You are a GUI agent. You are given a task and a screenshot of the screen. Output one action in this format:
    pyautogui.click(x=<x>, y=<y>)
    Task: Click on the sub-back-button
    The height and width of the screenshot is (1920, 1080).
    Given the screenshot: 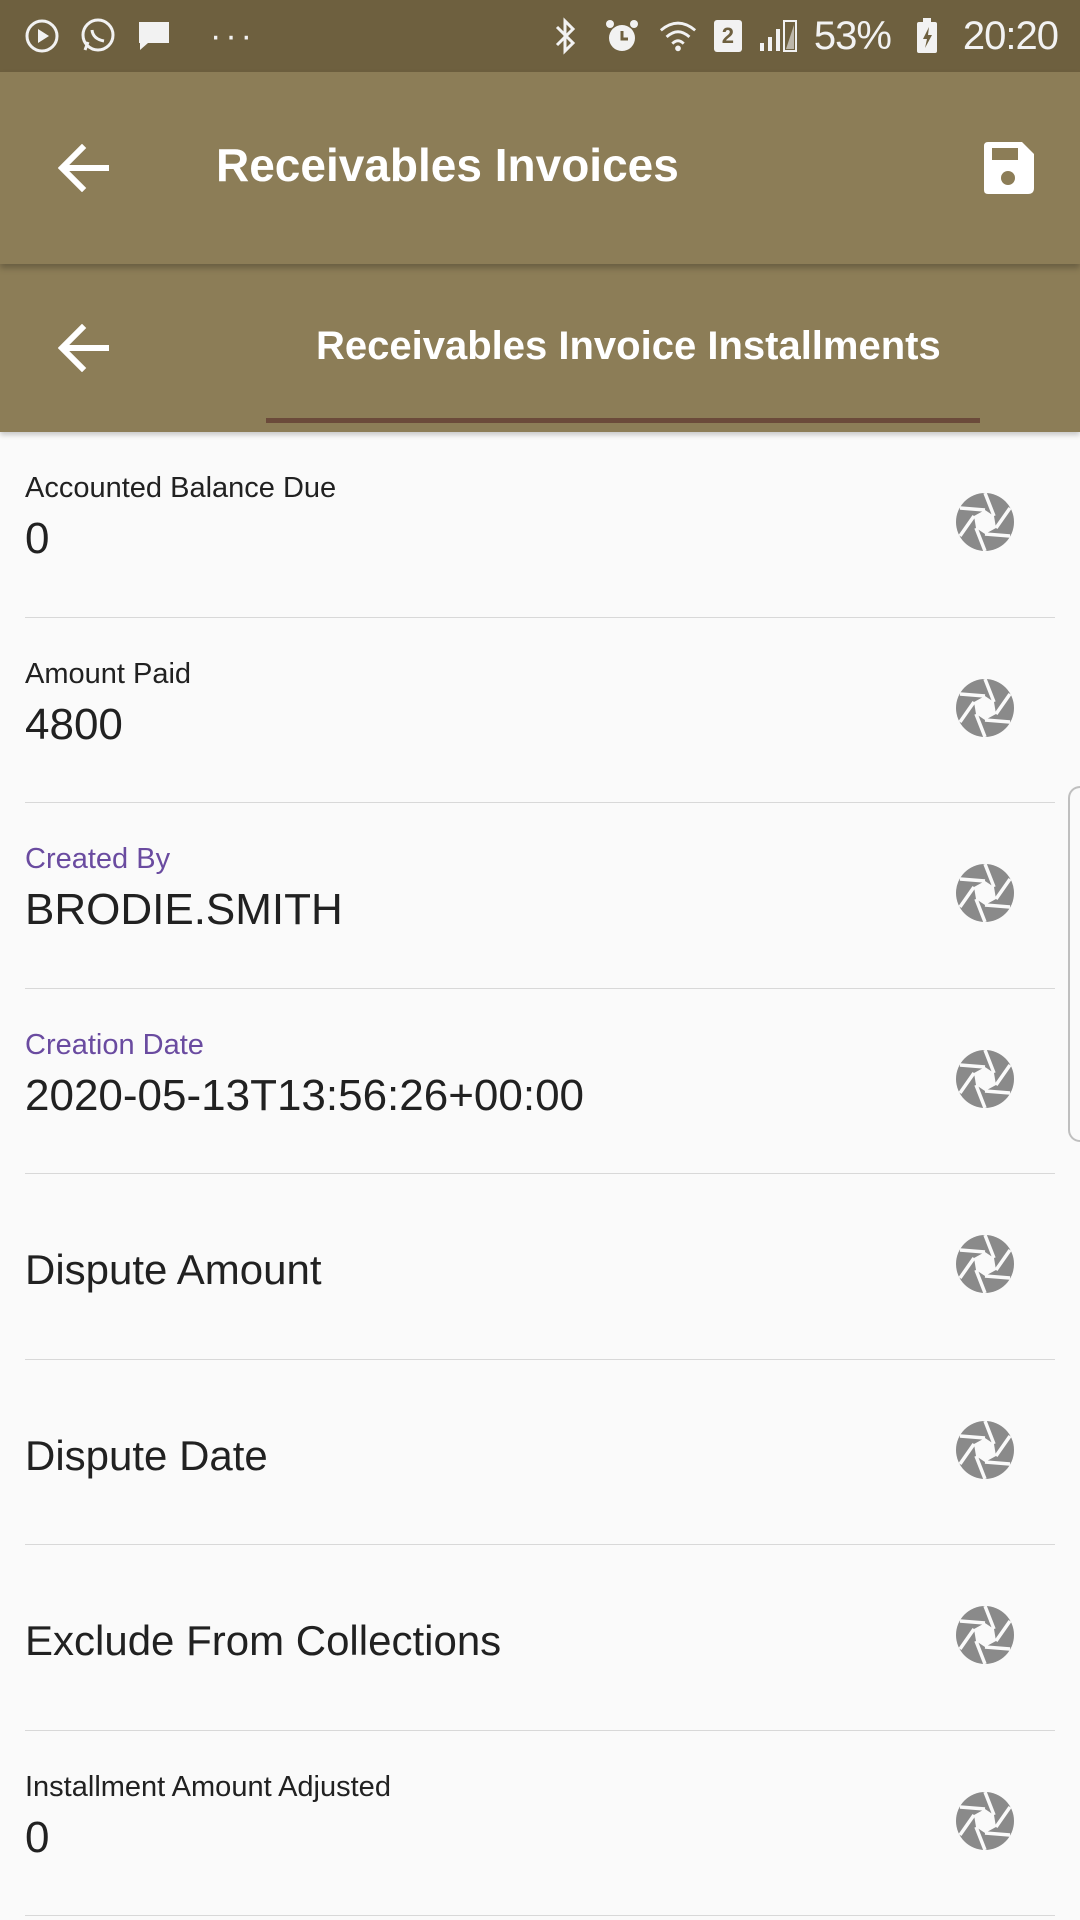 What is the action you would take?
    pyautogui.click(x=84, y=348)
    